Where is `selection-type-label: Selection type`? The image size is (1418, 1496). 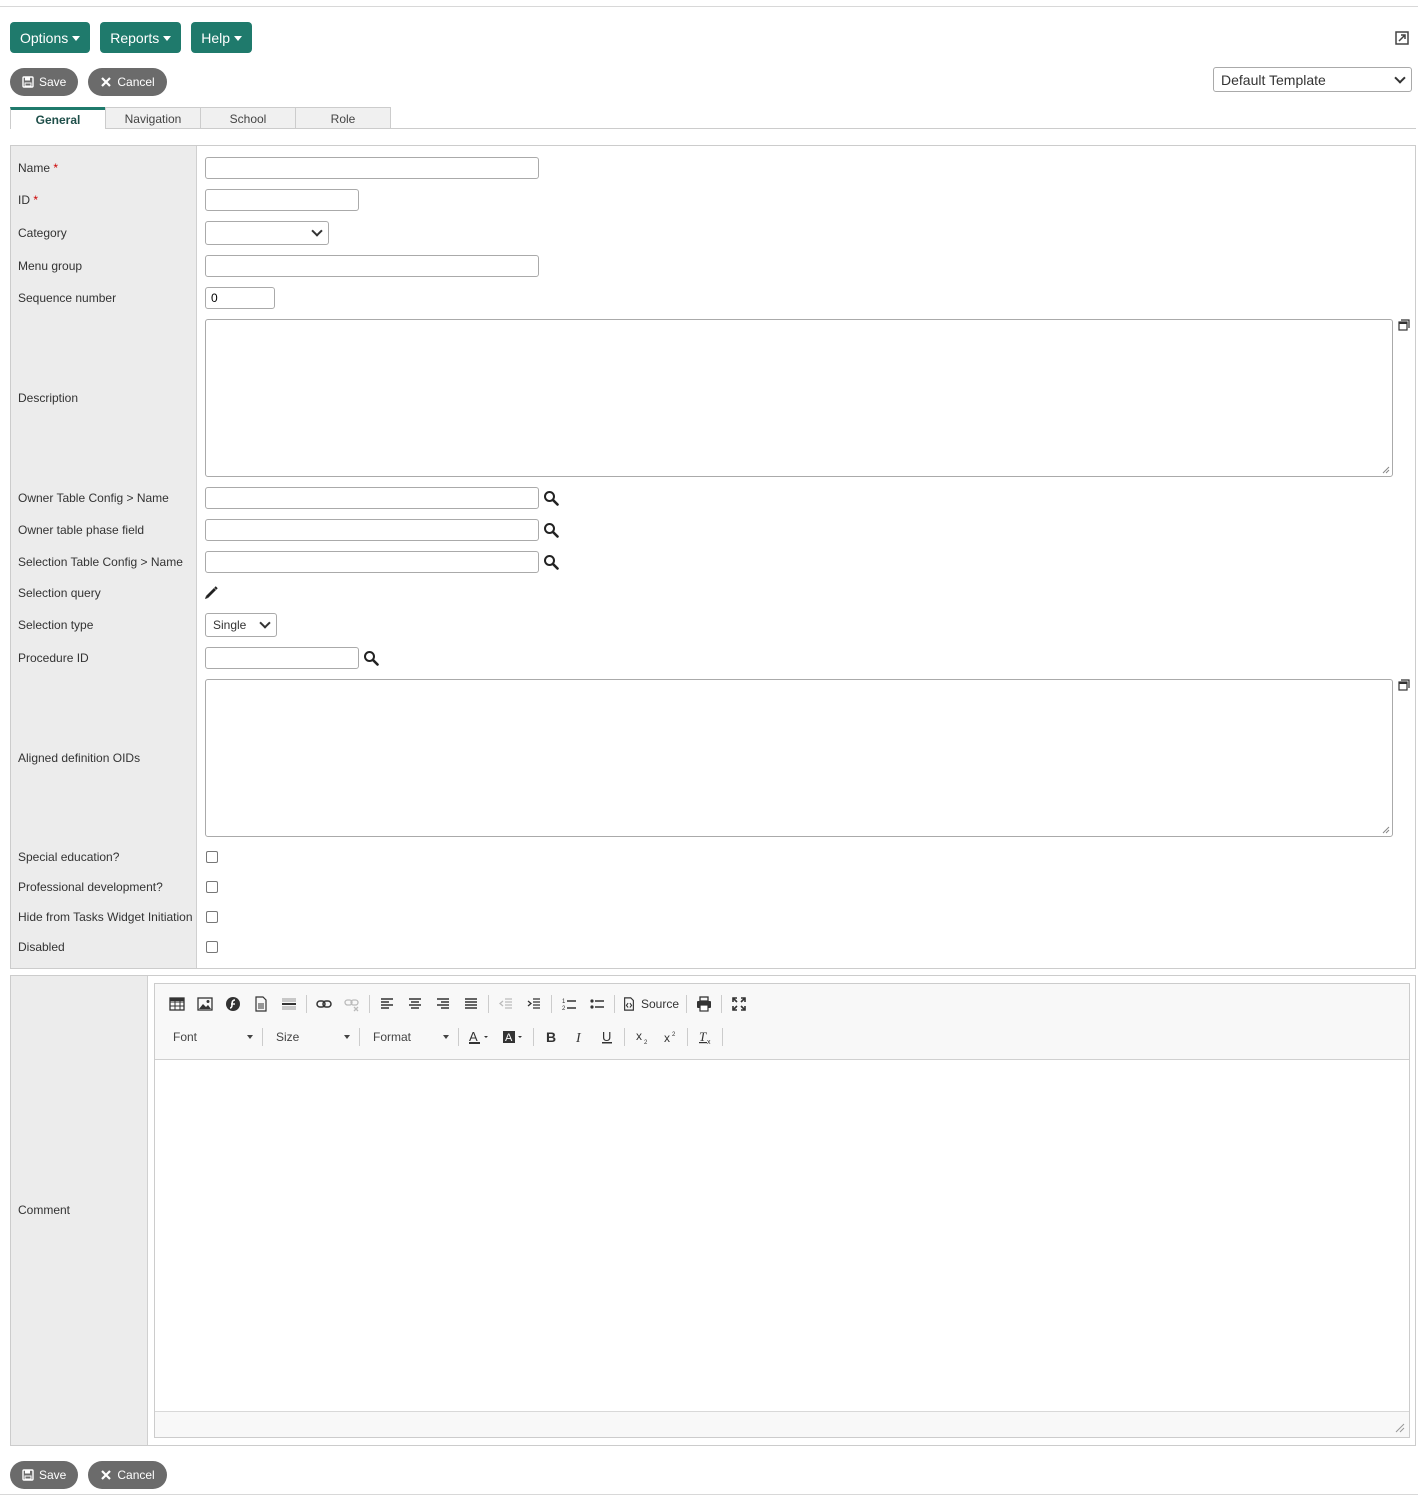 selection-type-label: Selection type is located at coordinates (56, 625).